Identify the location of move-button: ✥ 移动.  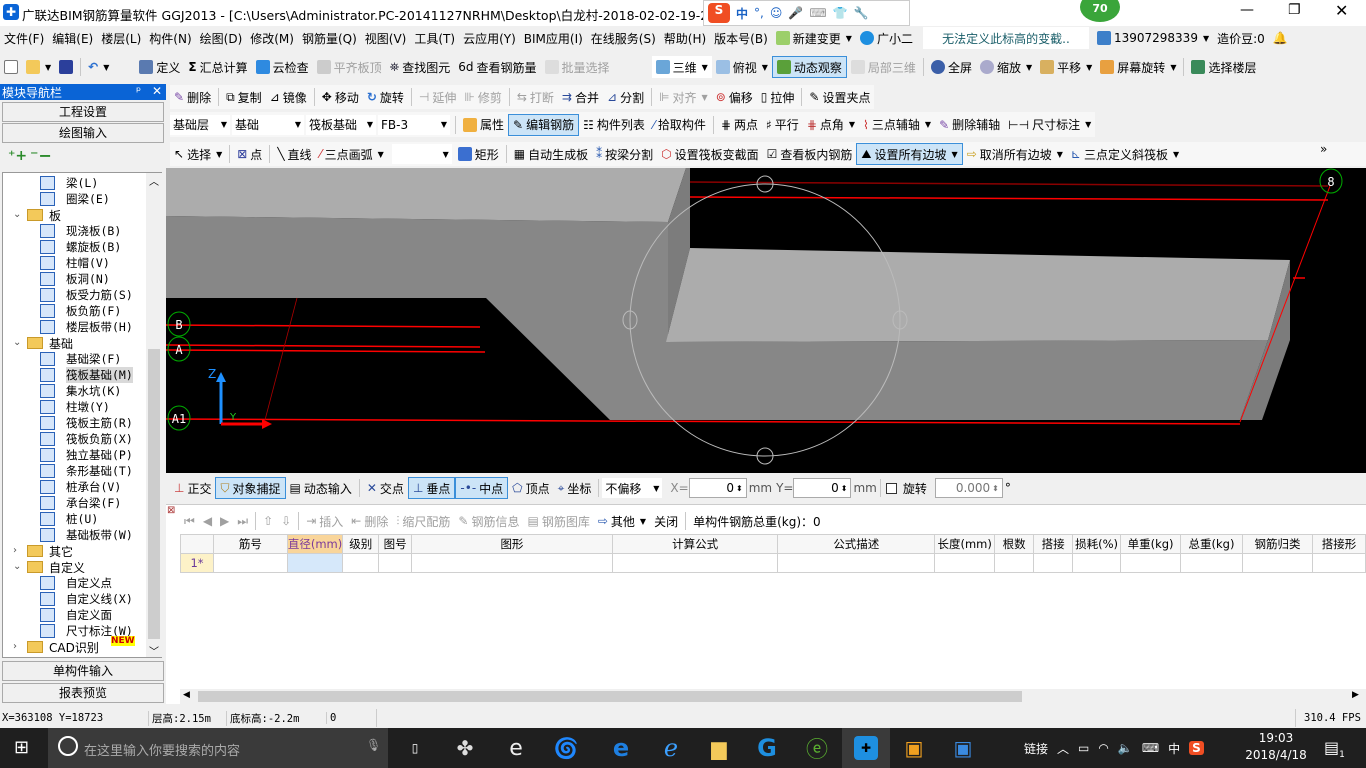
(340, 97).